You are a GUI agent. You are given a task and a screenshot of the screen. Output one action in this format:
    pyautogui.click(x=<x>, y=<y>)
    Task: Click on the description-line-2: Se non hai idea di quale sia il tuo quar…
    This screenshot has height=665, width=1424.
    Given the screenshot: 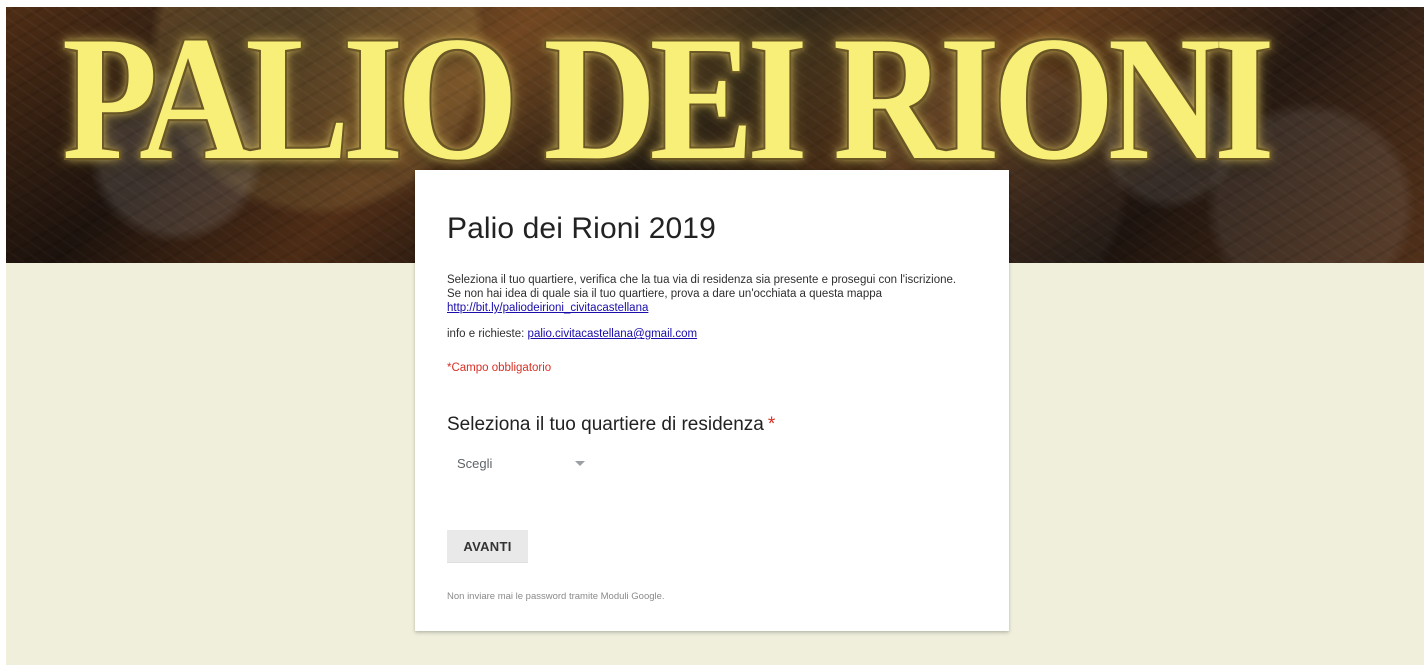 What is the action you would take?
    pyautogui.click(x=665, y=294)
    